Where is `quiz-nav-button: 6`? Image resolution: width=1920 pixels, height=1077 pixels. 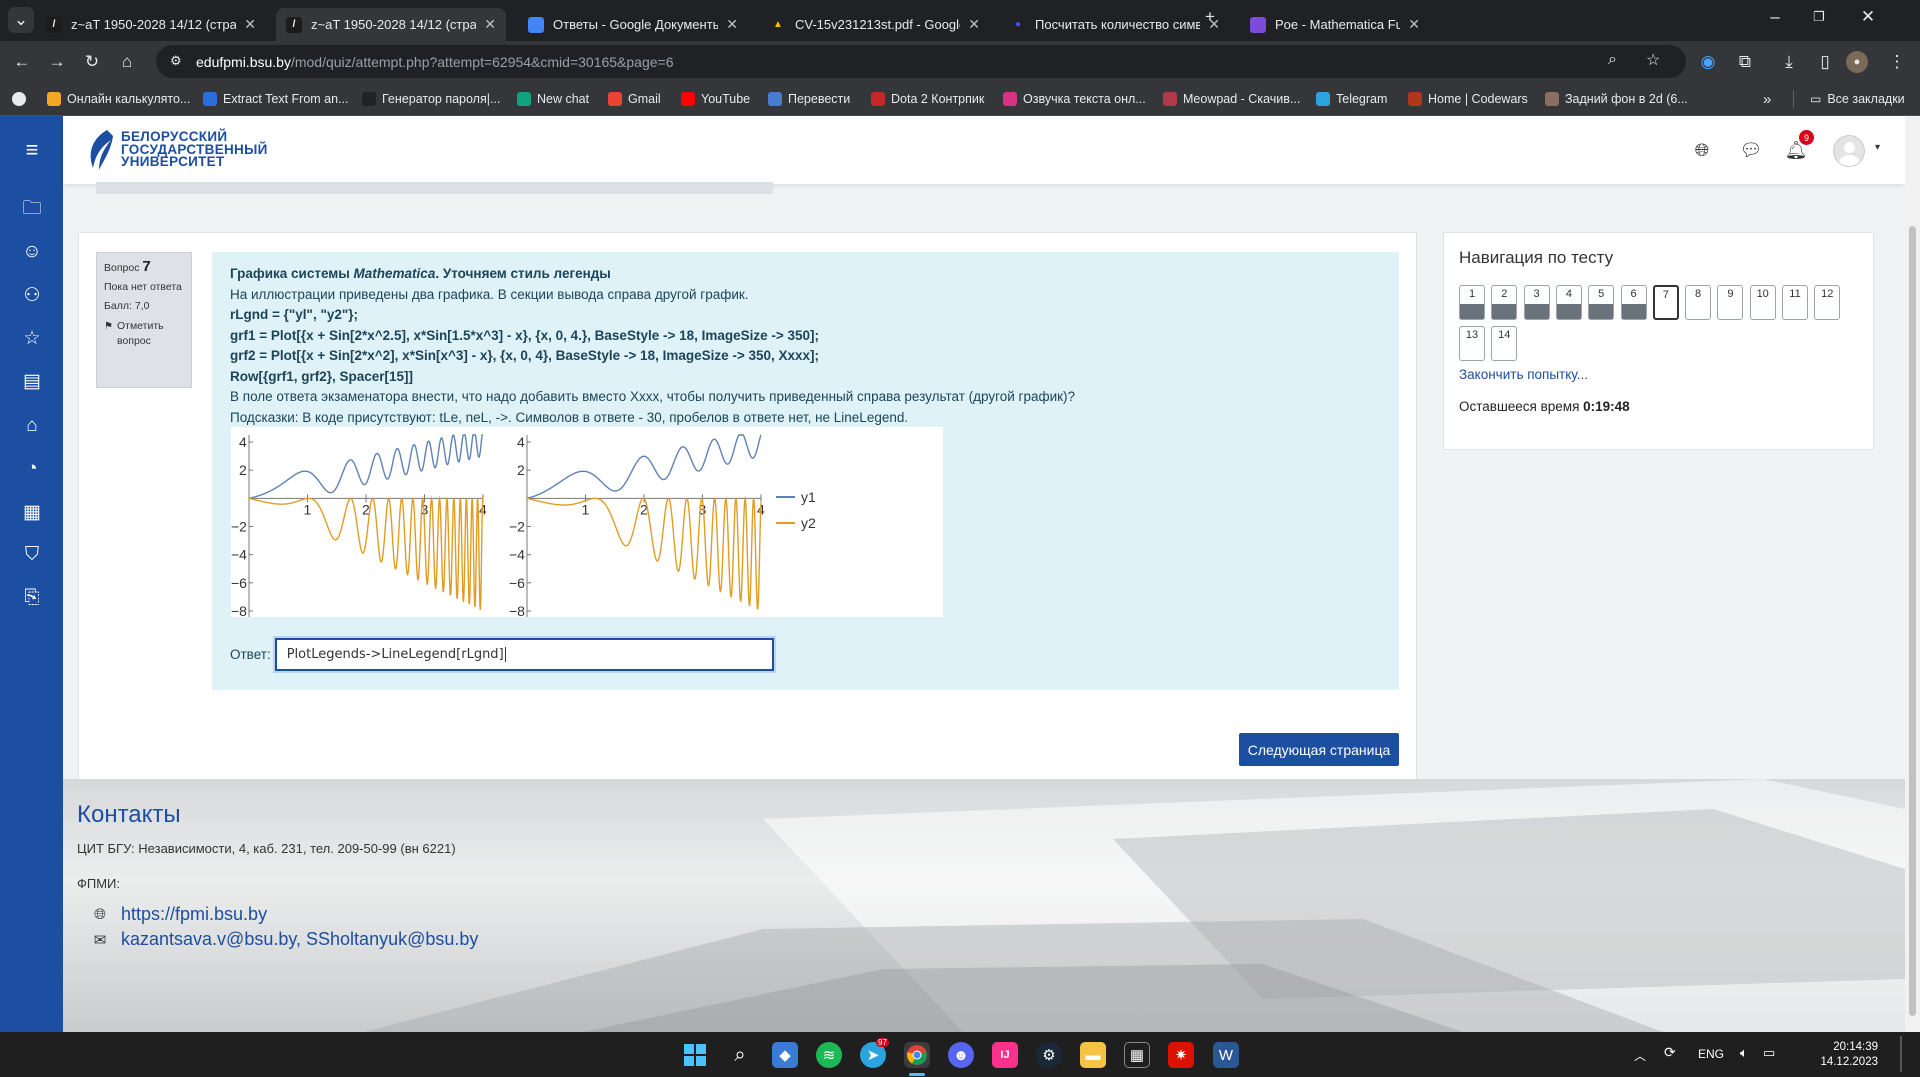
quiz-nav-button: 6 is located at coordinates (1633, 302).